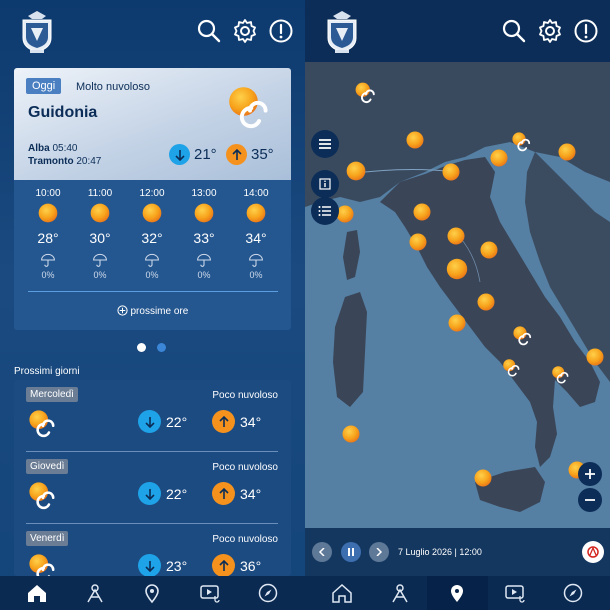 This screenshot has height=610, width=610. What do you see at coordinates (152, 238) in the screenshot?
I see `hour-temp: 32°` at bounding box center [152, 238].